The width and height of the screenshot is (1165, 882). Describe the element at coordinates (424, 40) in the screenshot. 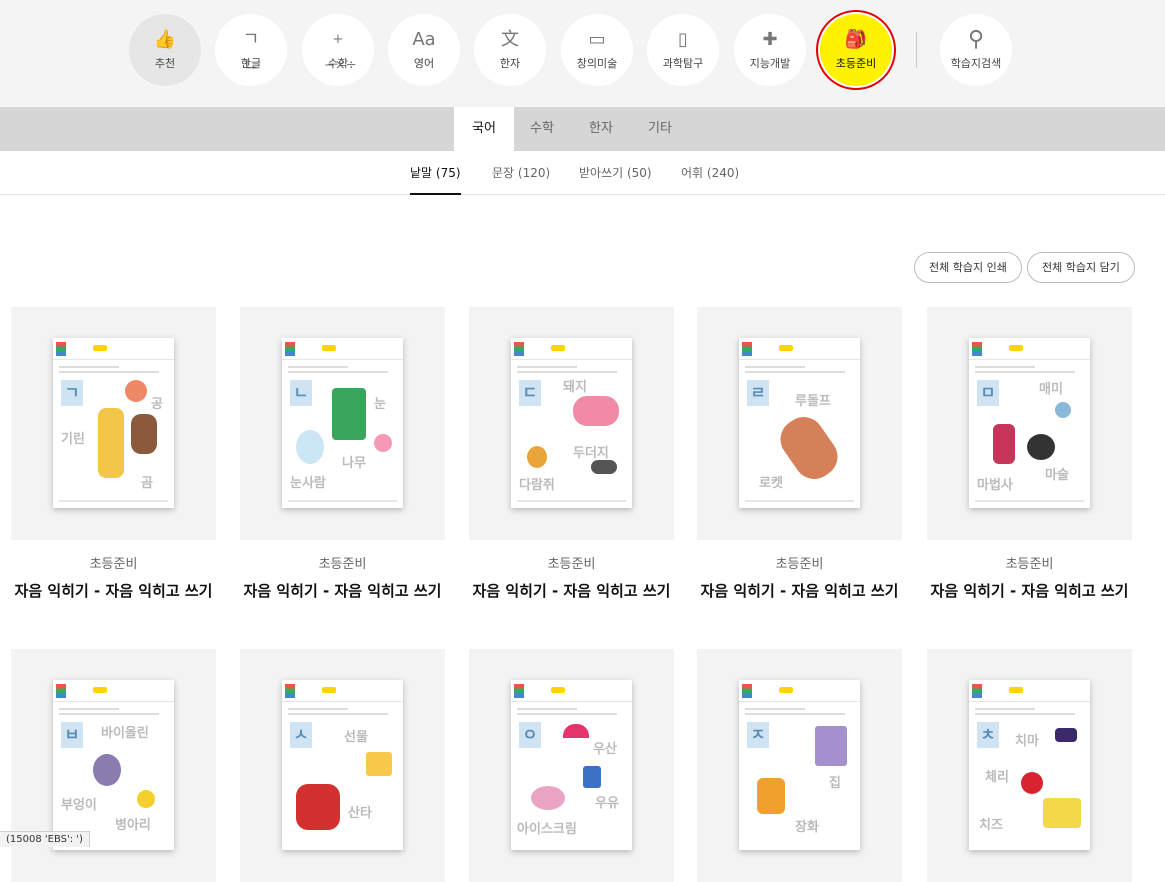

I see `english-icon: Aa` at that location.